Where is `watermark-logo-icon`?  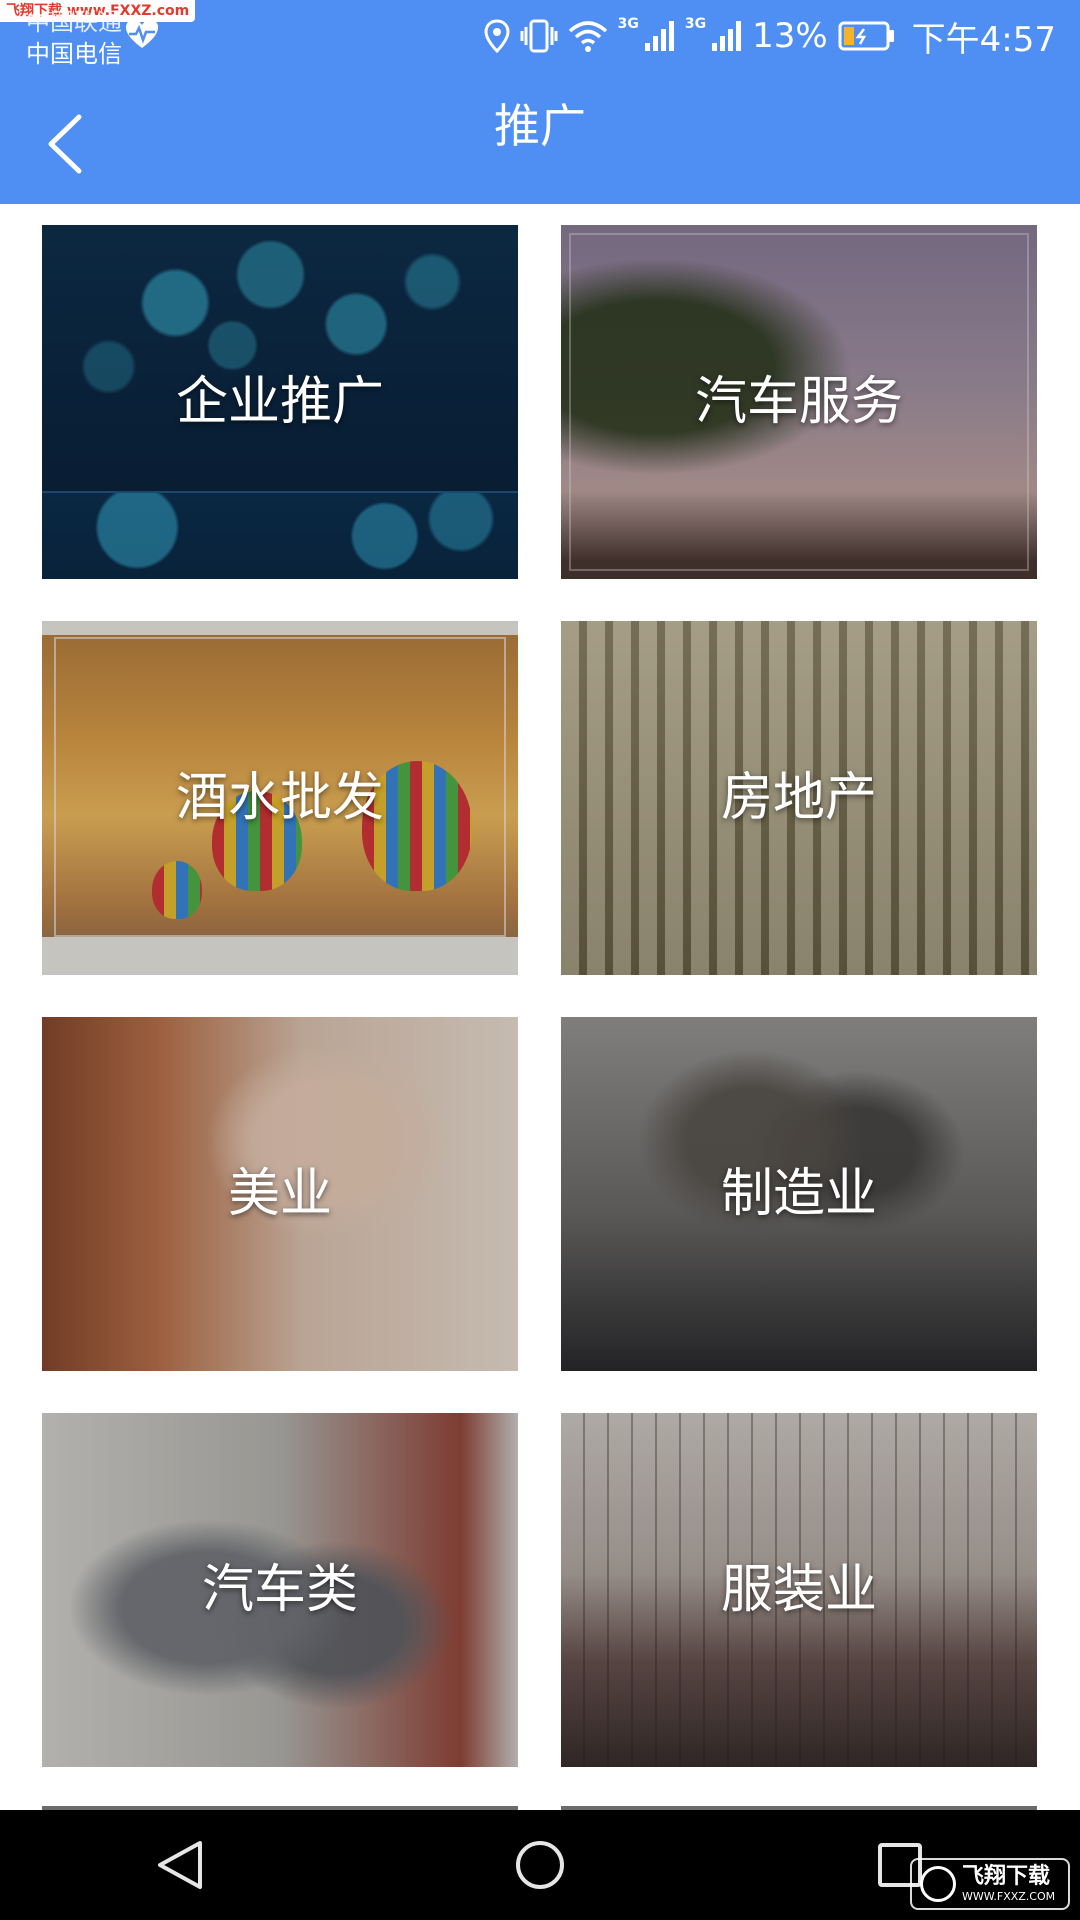
watermark-logo-icon is located at coordinates (938, 1884).